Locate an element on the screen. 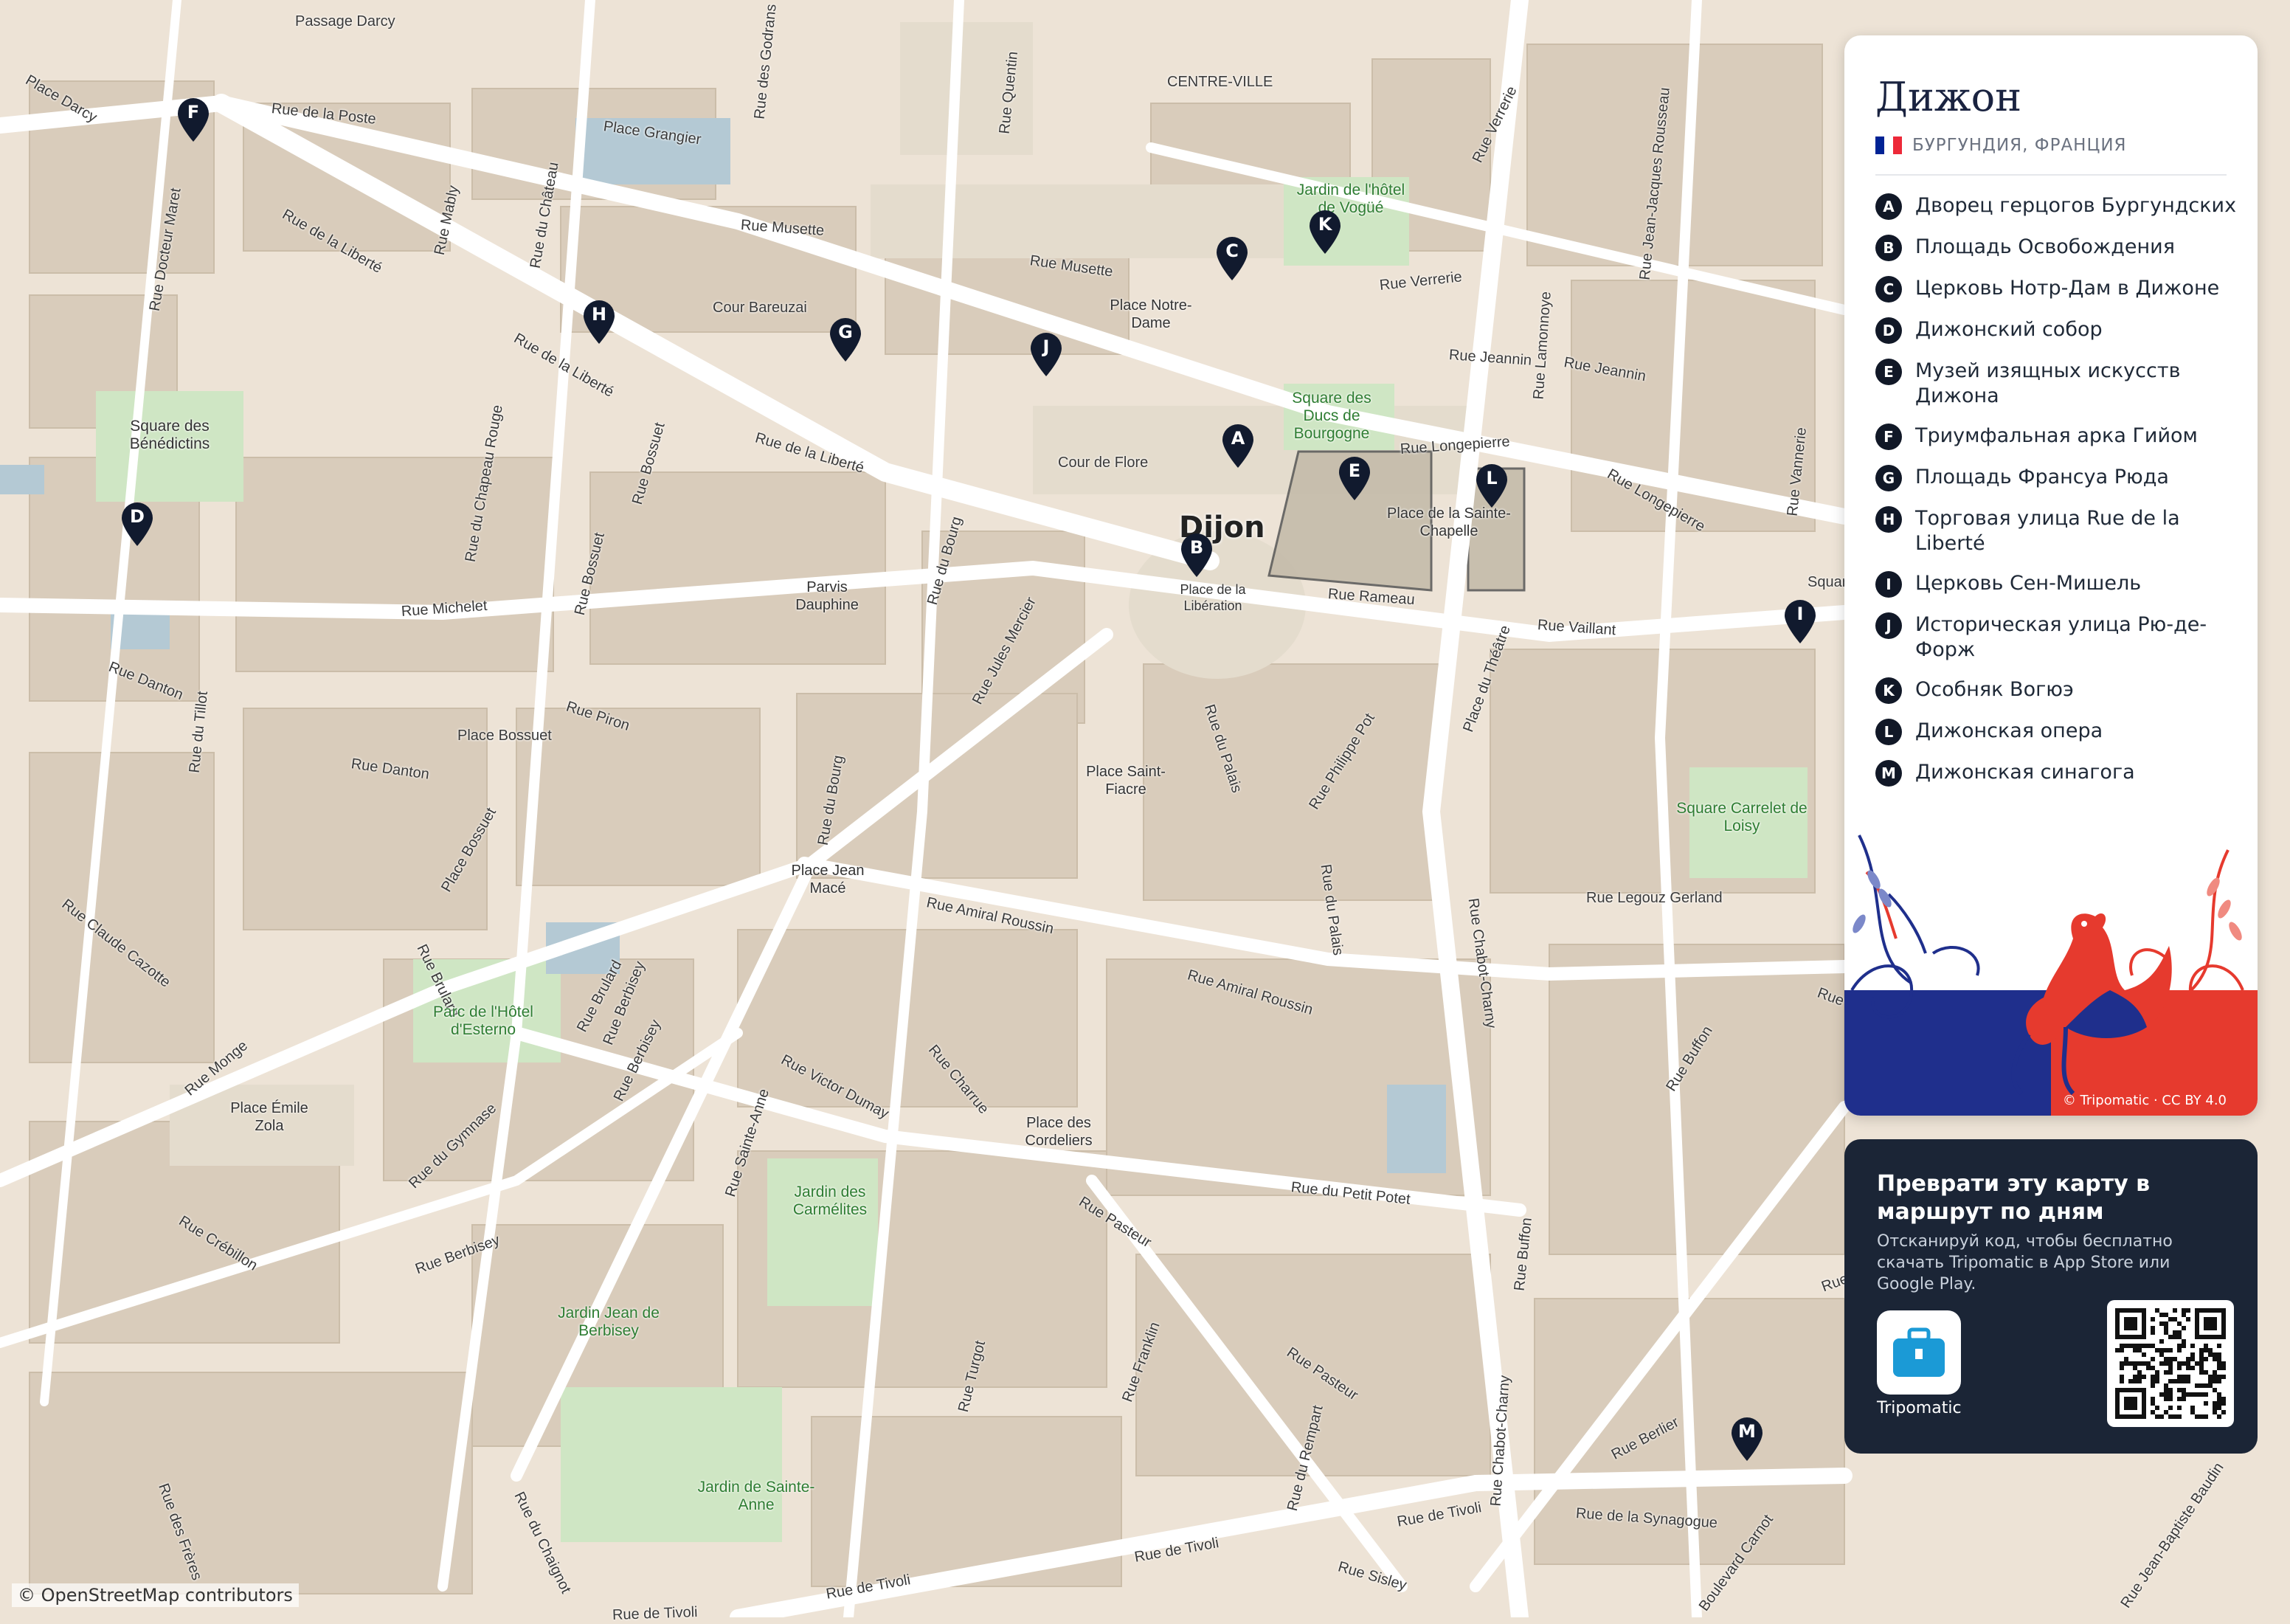 This screenshot has width=2290, height=1624. marker-letter: F is located at coordinates (193, 112).